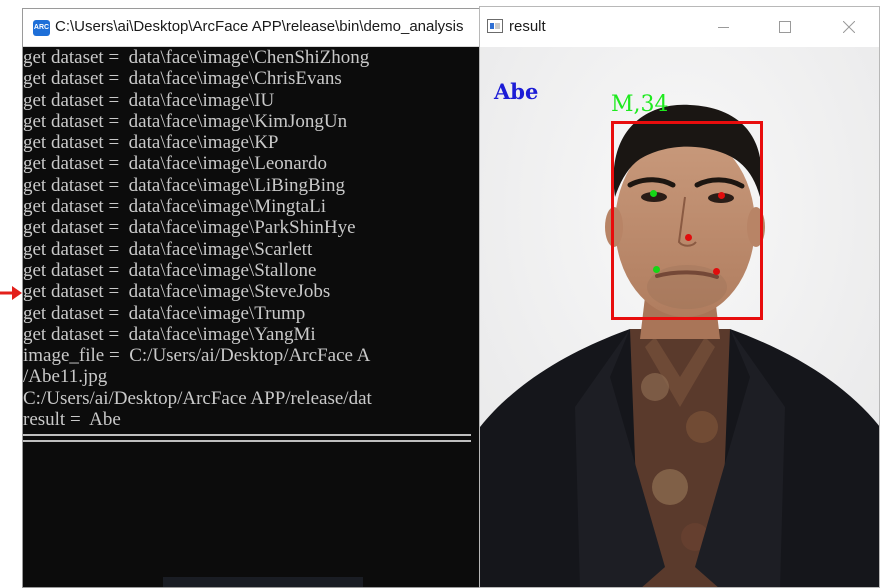  Describe the element at coordinates (263, 582) in the screenshot. I see `console-scrollbar` at that location.